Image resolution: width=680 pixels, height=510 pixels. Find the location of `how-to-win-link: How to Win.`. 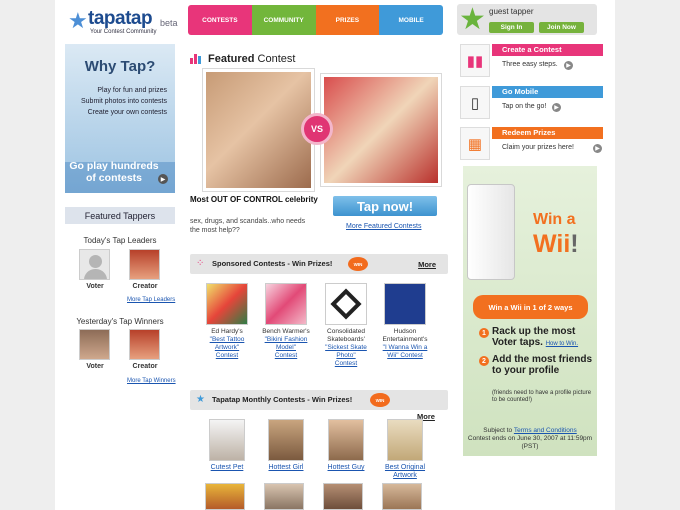

how-to-win-link: How to Win. is located at coordinates (562, 344).